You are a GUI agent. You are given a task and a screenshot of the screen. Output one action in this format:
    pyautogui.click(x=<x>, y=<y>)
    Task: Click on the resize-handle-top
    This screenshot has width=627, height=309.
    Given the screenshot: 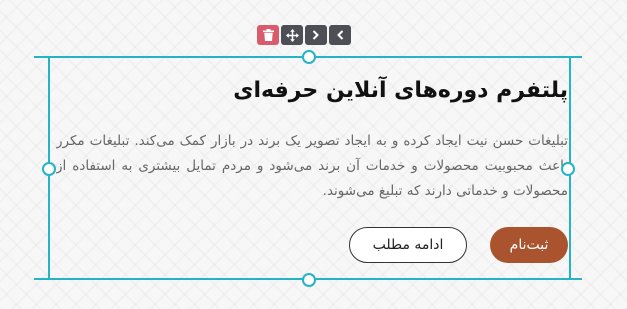 What is the action you would take?
    pyautogui.click(x=309, y=57)
    